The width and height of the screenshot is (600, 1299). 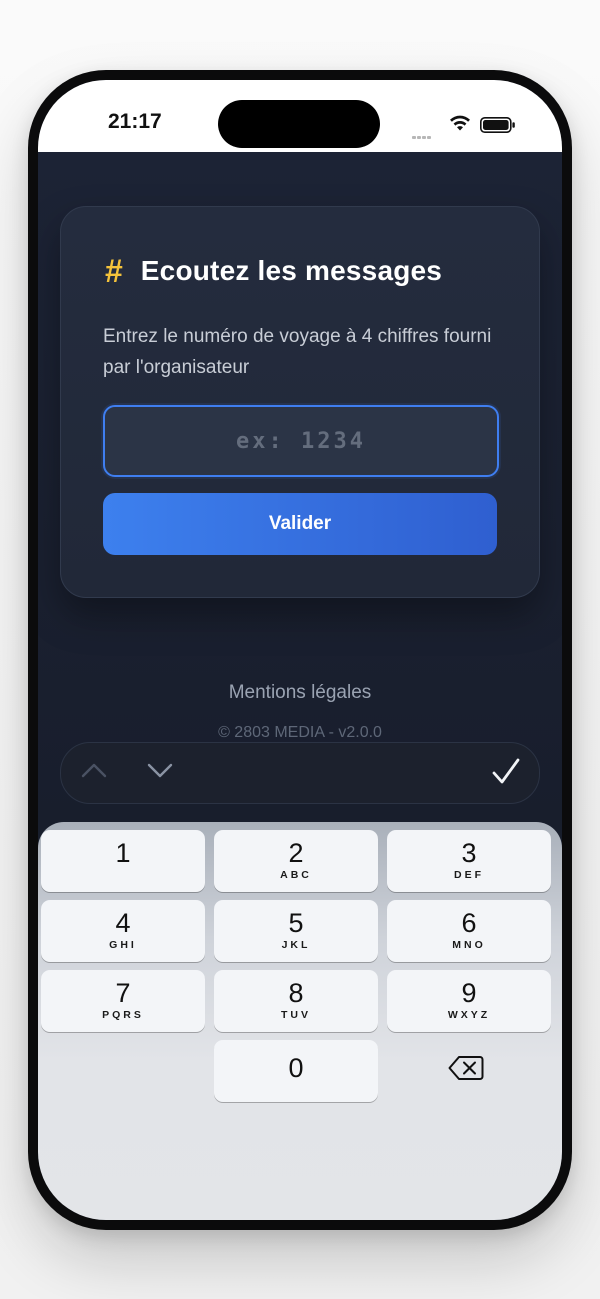 I want to click on backspace-icon, so click(x=466, y=1068).